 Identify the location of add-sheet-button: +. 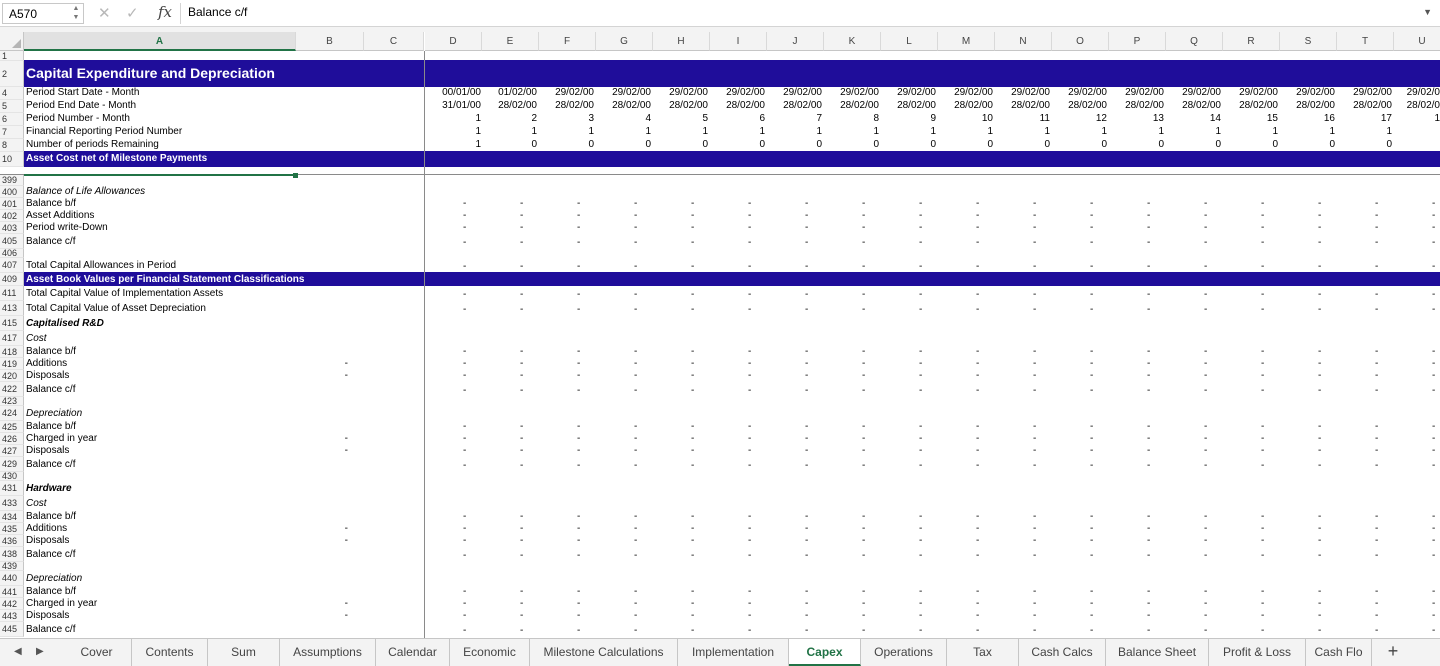
(1393, 652).